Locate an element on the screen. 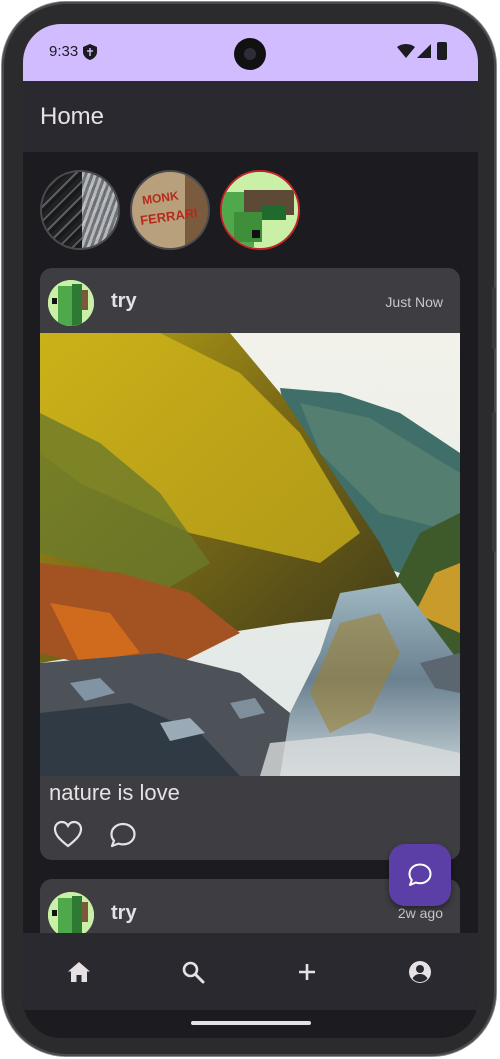  account-icon is located at coordinates (420, 972).